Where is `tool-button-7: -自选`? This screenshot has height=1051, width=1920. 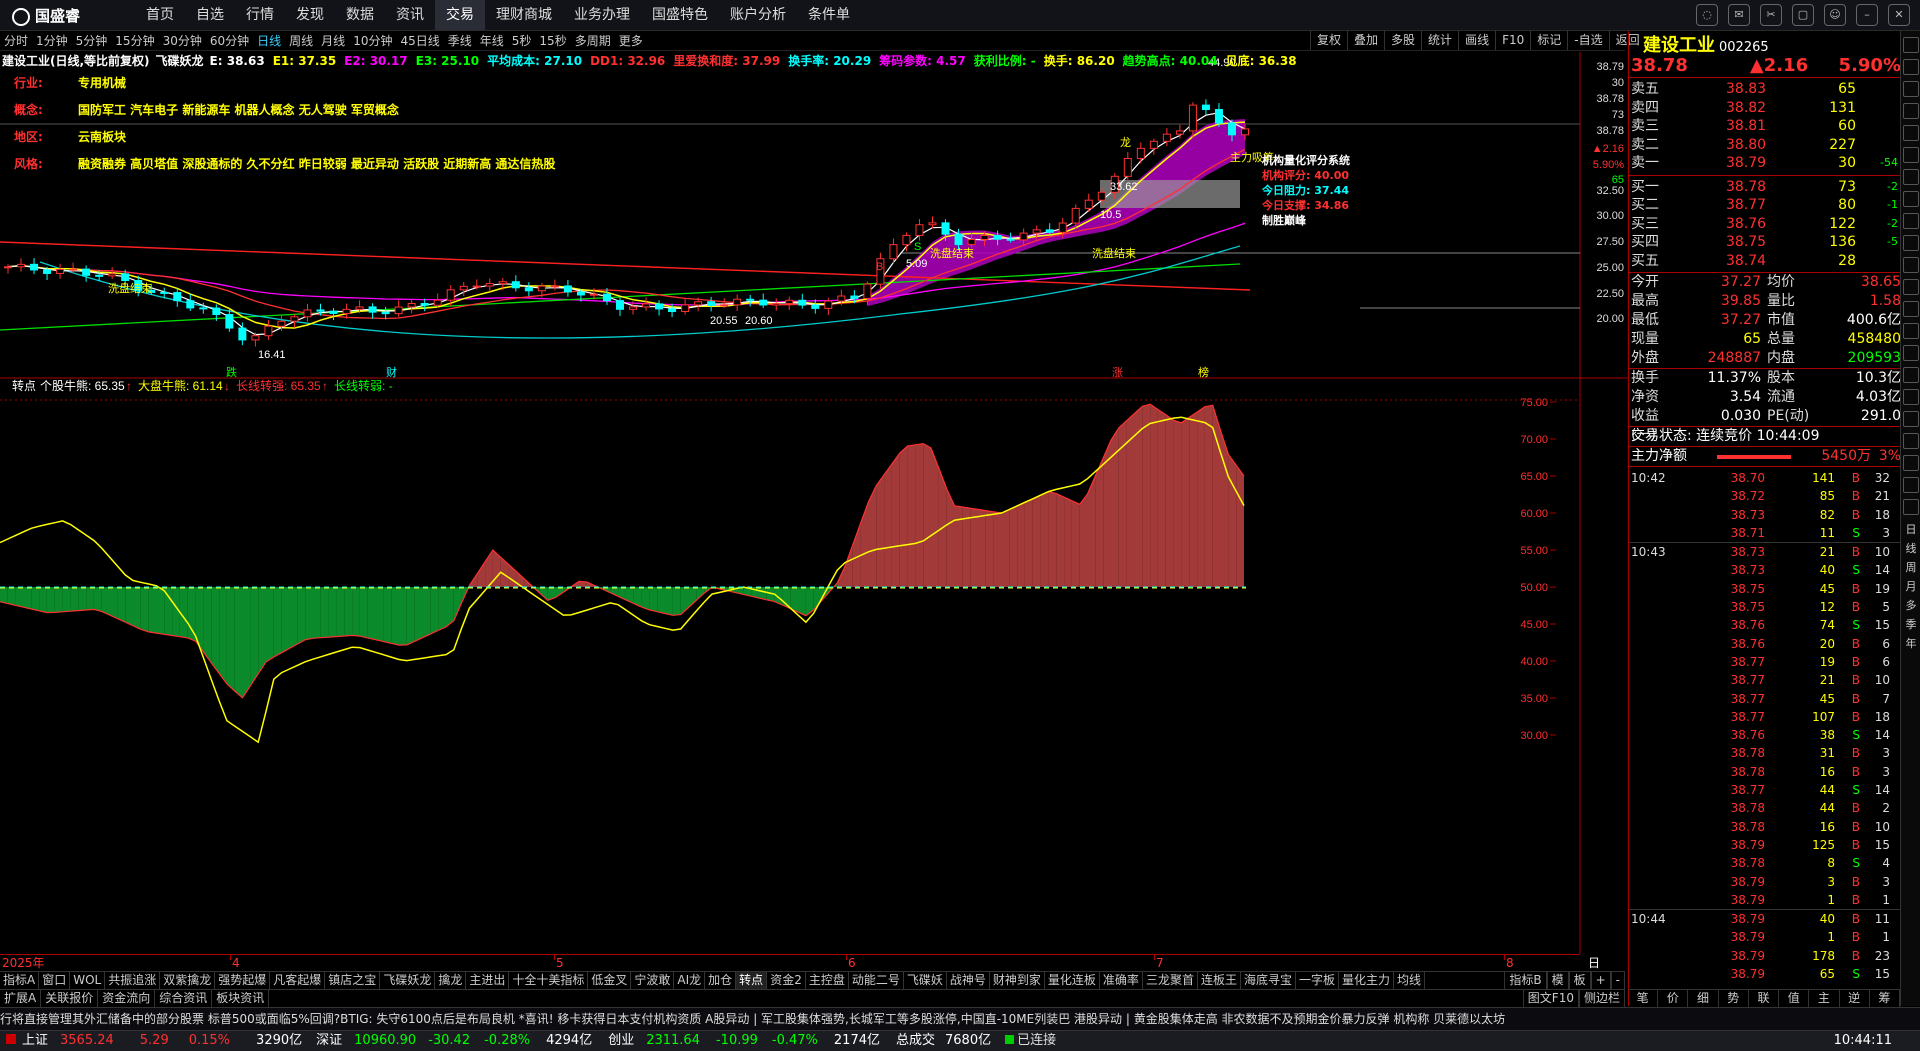
tool-button-7: -自选 is located at coordinates (1587, 40).